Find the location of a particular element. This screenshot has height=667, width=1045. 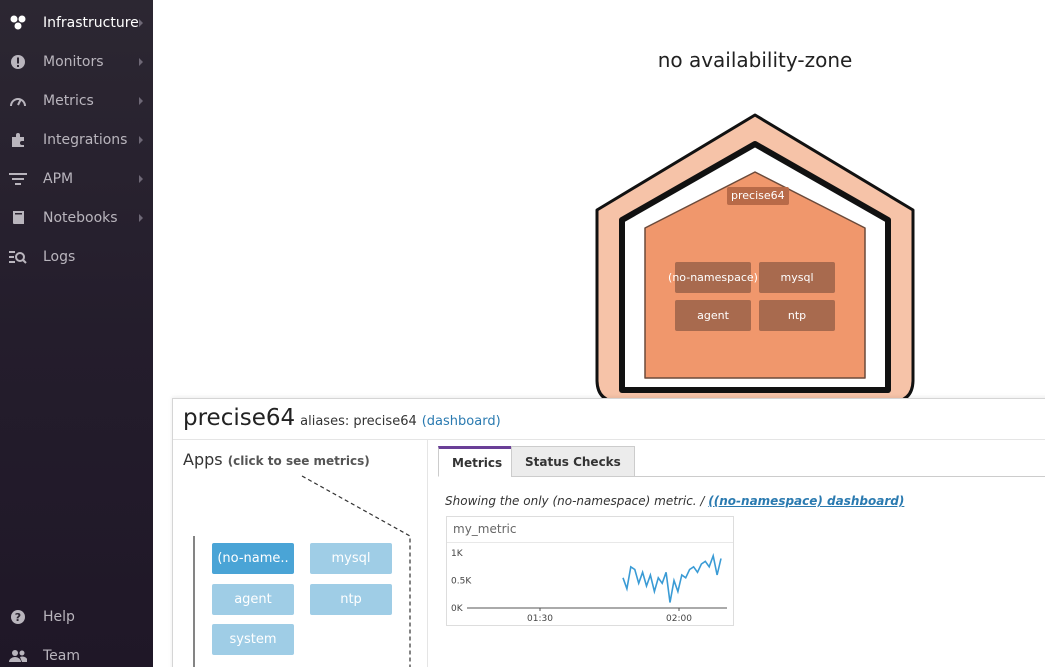

sidebar-item-label: Help is located at coordinates (59, 616).